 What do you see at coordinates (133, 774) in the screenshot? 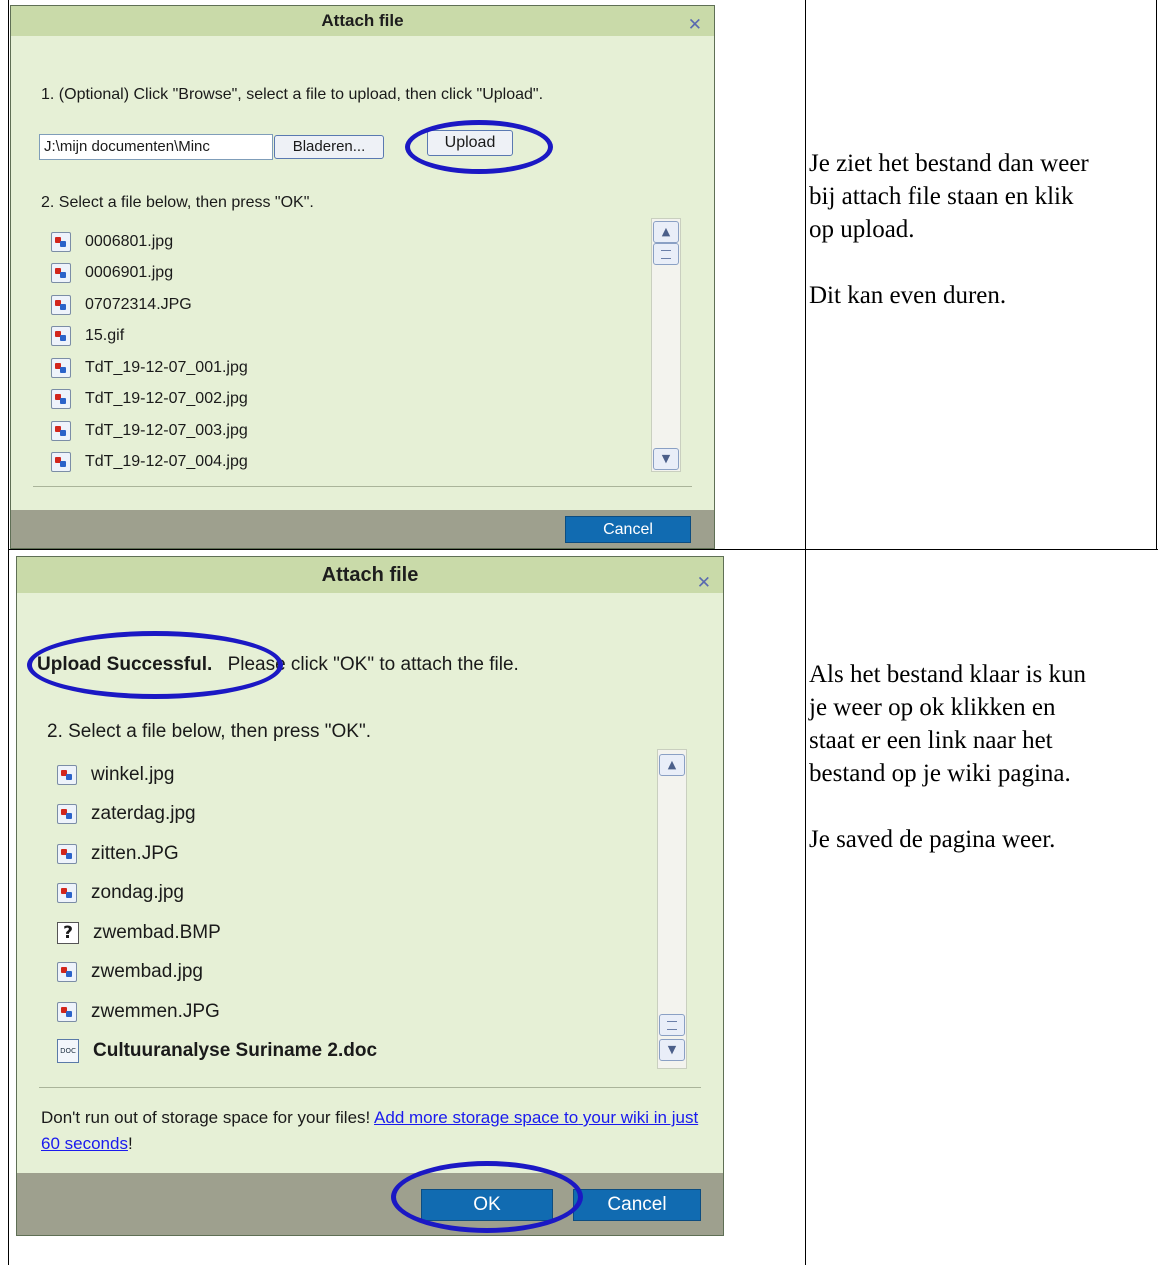
I see `file-name: winkel.jpg` at bounding box center [133, 774].